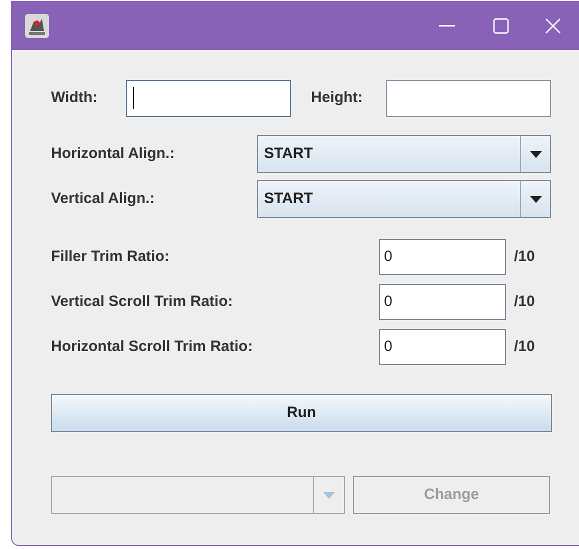  What do you see at coordinates (152, 346) in the screenshot?
I see `ratio-label: Horizontal Scroll Trim Ratio:` at bounding box center [152, 346].